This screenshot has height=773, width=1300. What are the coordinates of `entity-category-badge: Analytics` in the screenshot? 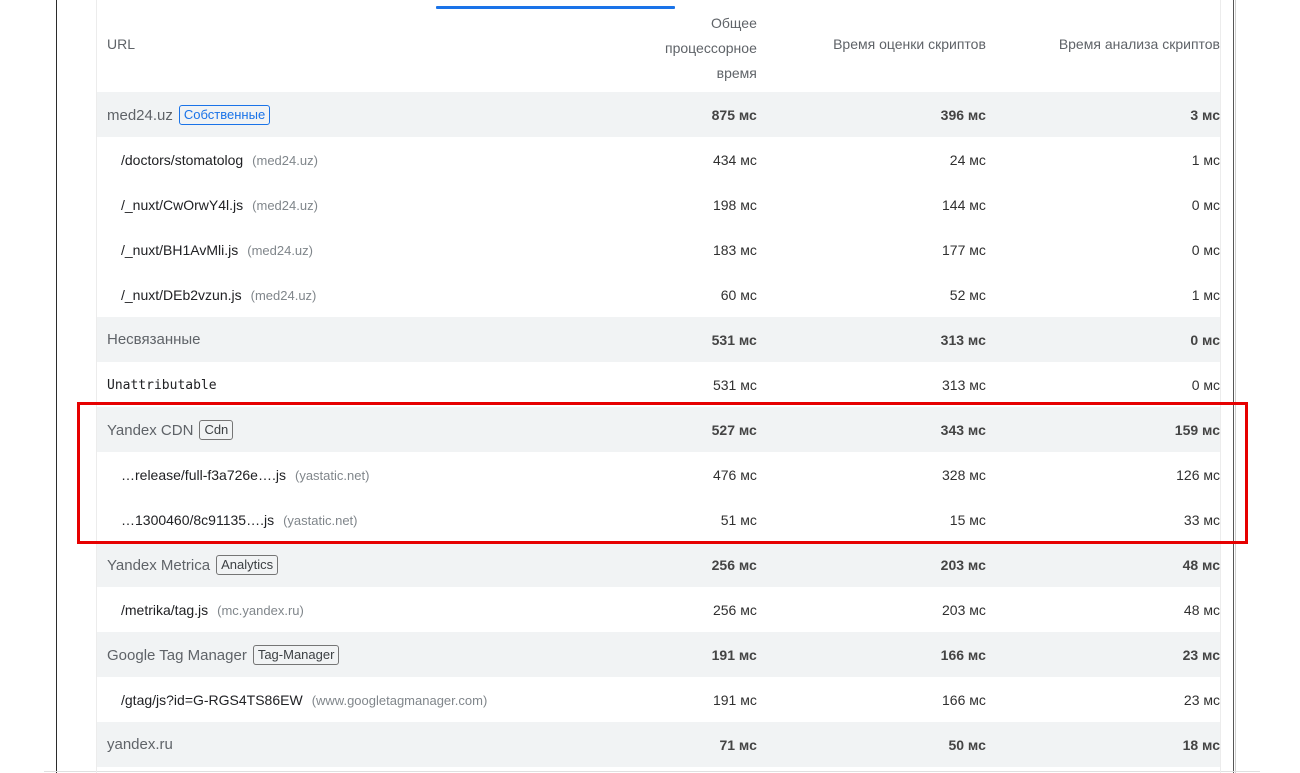 It's located at (247, 564).